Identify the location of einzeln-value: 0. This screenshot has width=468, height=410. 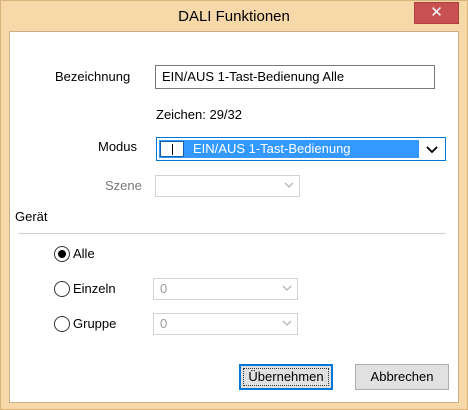
(164, 288).